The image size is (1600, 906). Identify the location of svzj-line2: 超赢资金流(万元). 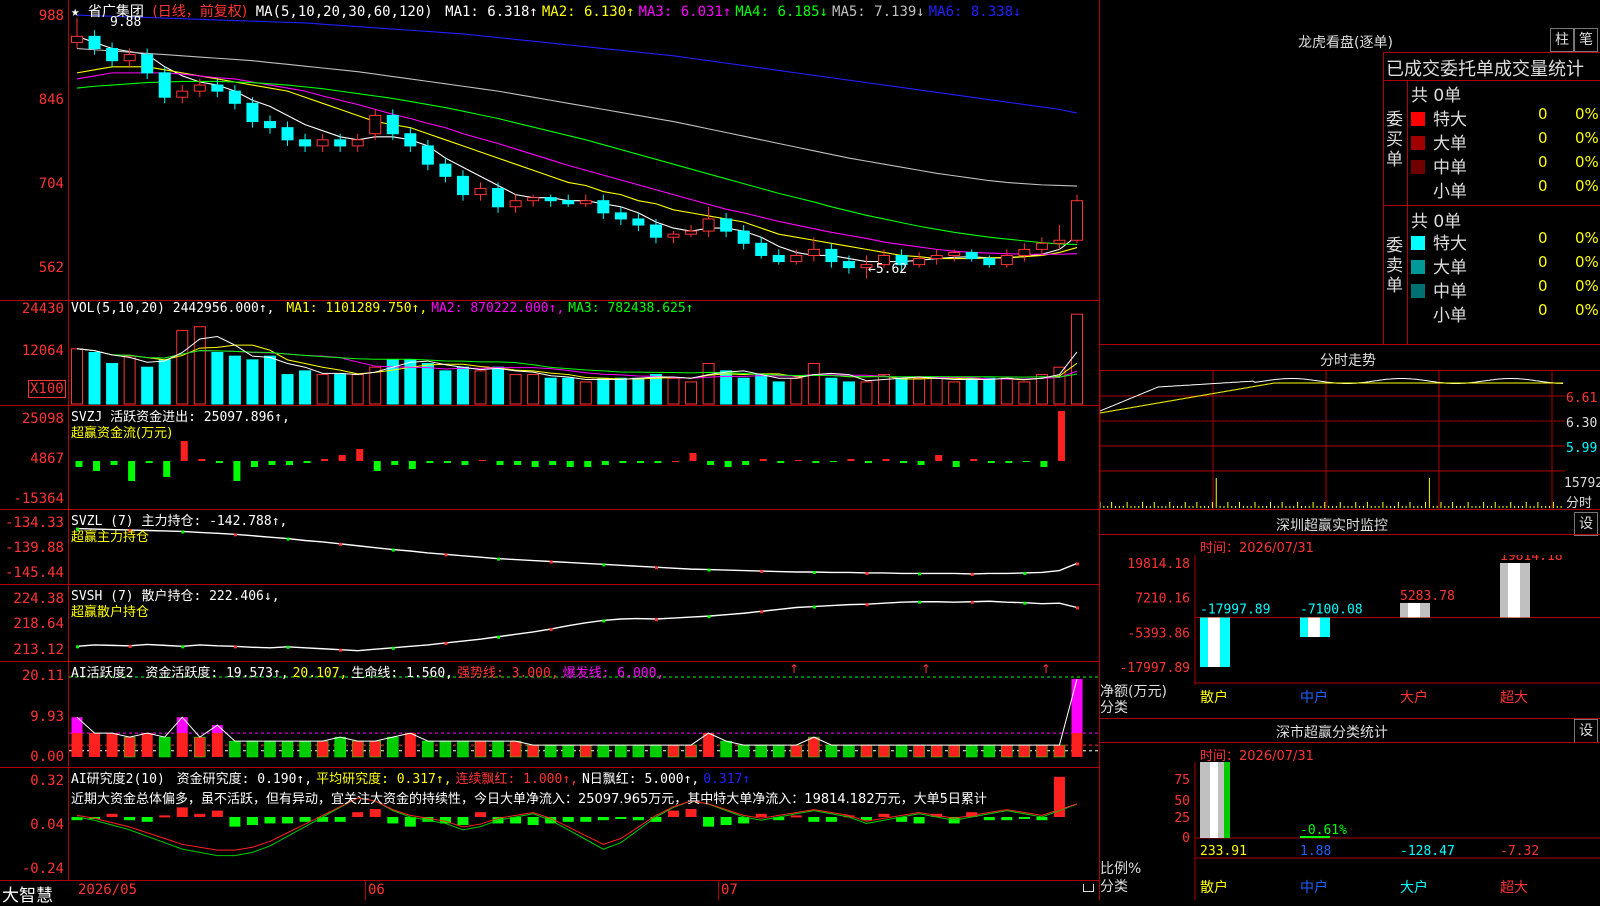
(122, 433).